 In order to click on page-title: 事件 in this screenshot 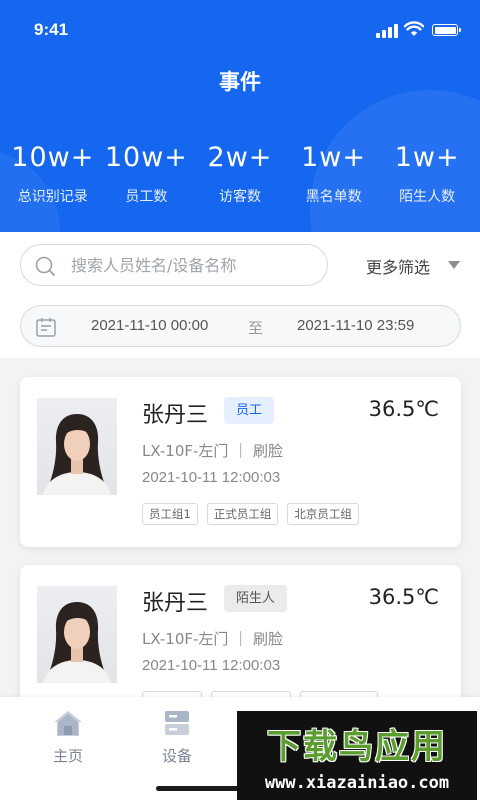, I will do `click(240, 82)`.